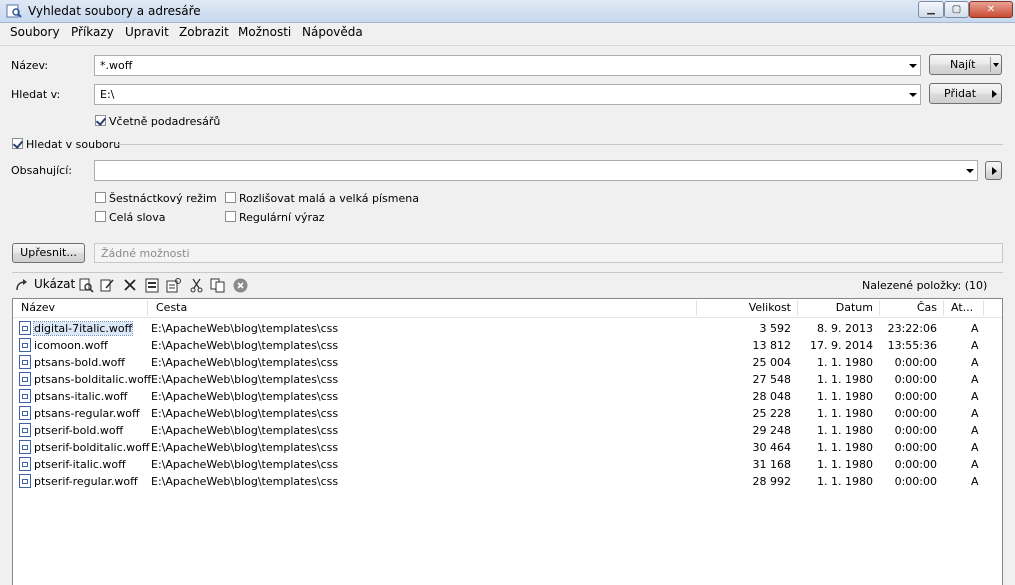 This screenshot has width=1015, height=585. What do you see at coordinates (93, 379) in the screenshot?
I see `cell-name: ptsans-bolditalic.woff` at bounding box center [93, 379].